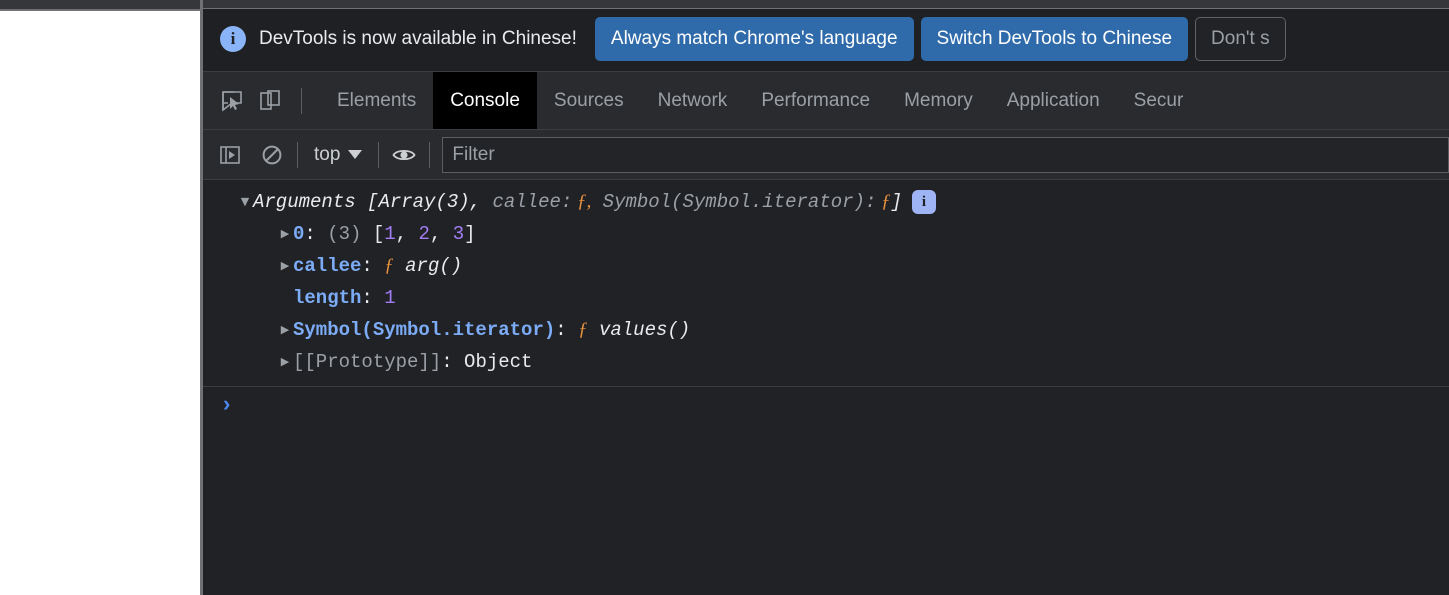 Image resolution: width=1449 pixels, height=595 pixels. Describe the element at coordinates (826, 362) in the screenshot. I see `console-property-row-prototype: [[Prototype]] : Object` at that location.